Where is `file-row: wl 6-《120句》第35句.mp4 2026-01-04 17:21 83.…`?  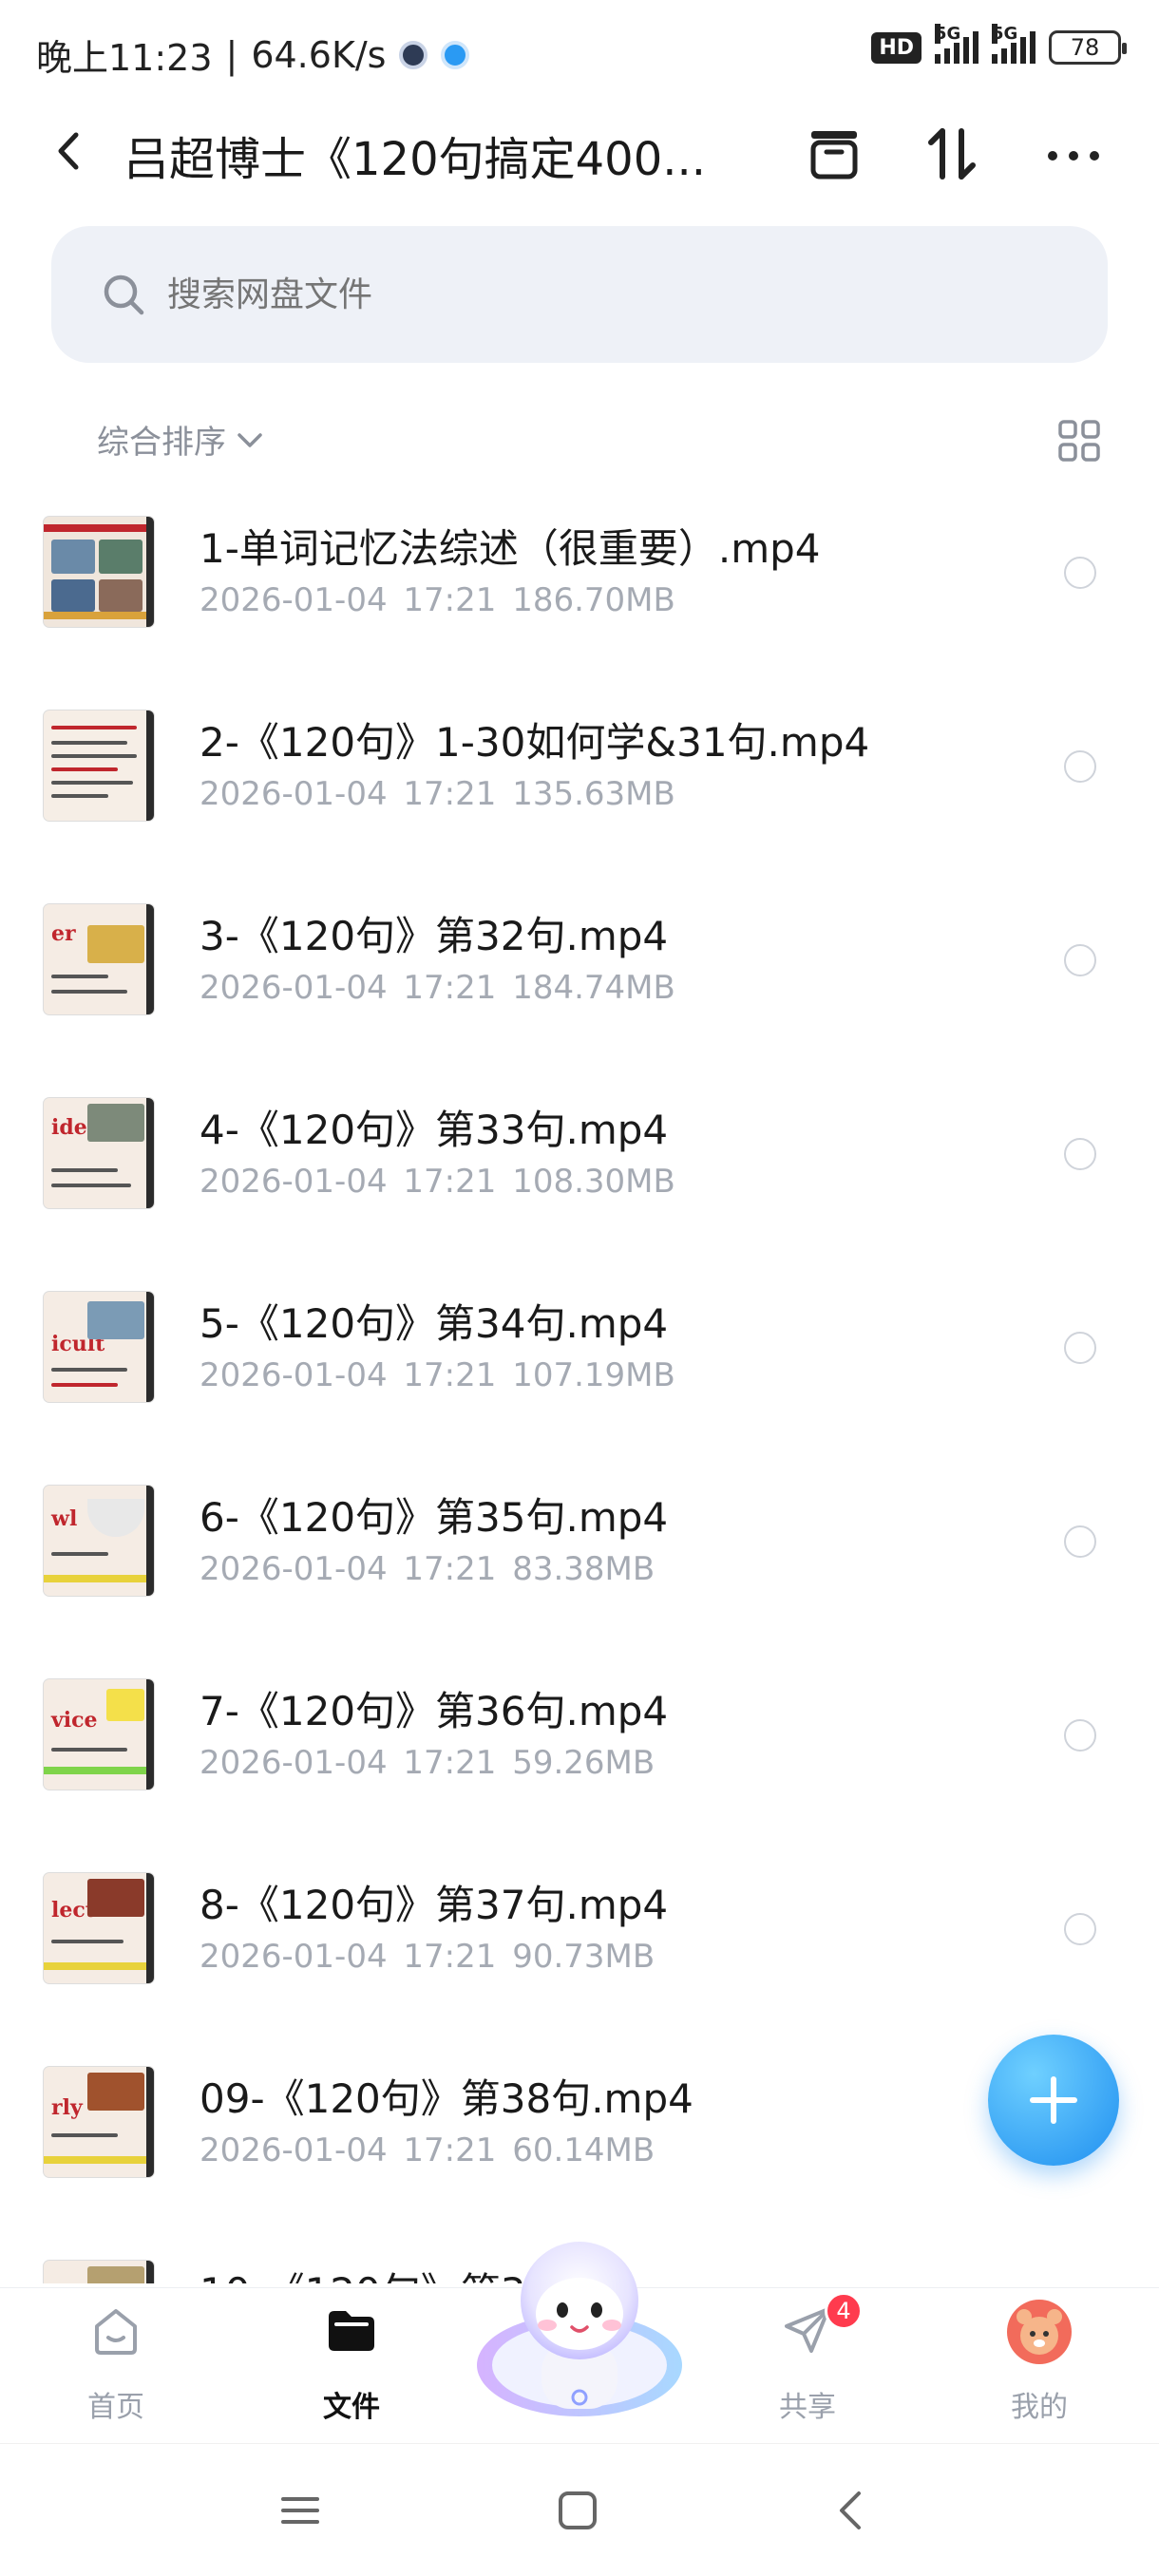
file-row: wl 6-《120句》第35句.mp4 2026-01-04 17:21 83.… is located at coordinates (579, 1563).